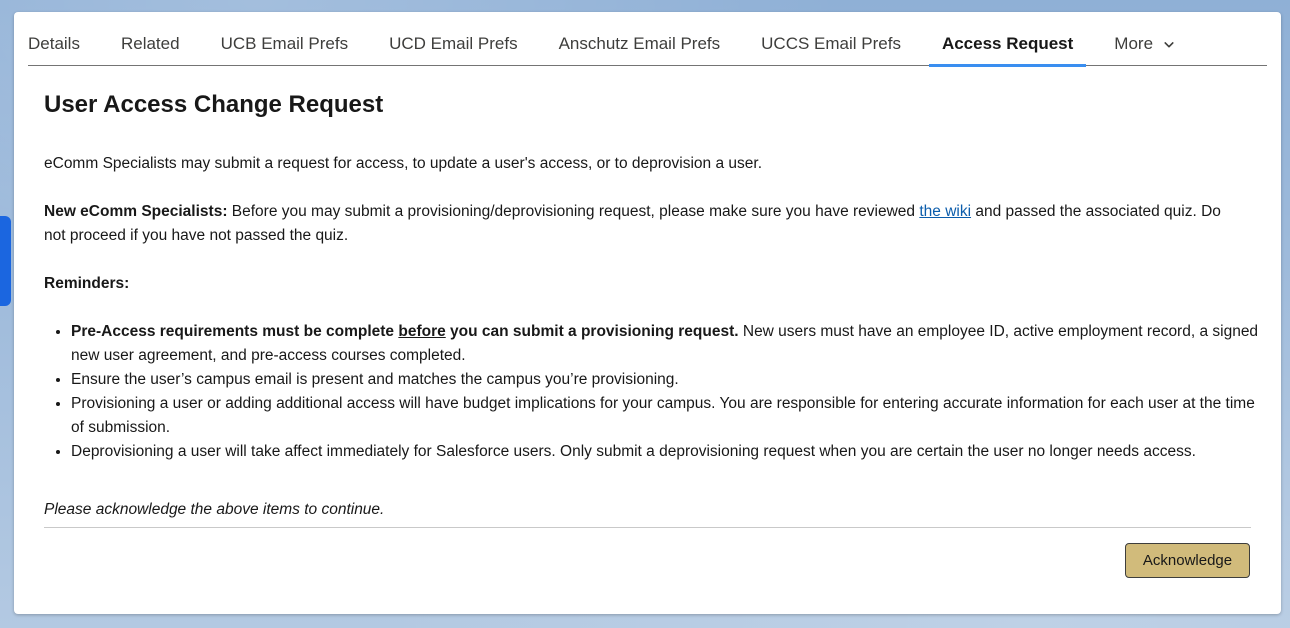 The image size is (1290, 628). I want to click on tab-access-request: Access Request, so click(1007, 49).